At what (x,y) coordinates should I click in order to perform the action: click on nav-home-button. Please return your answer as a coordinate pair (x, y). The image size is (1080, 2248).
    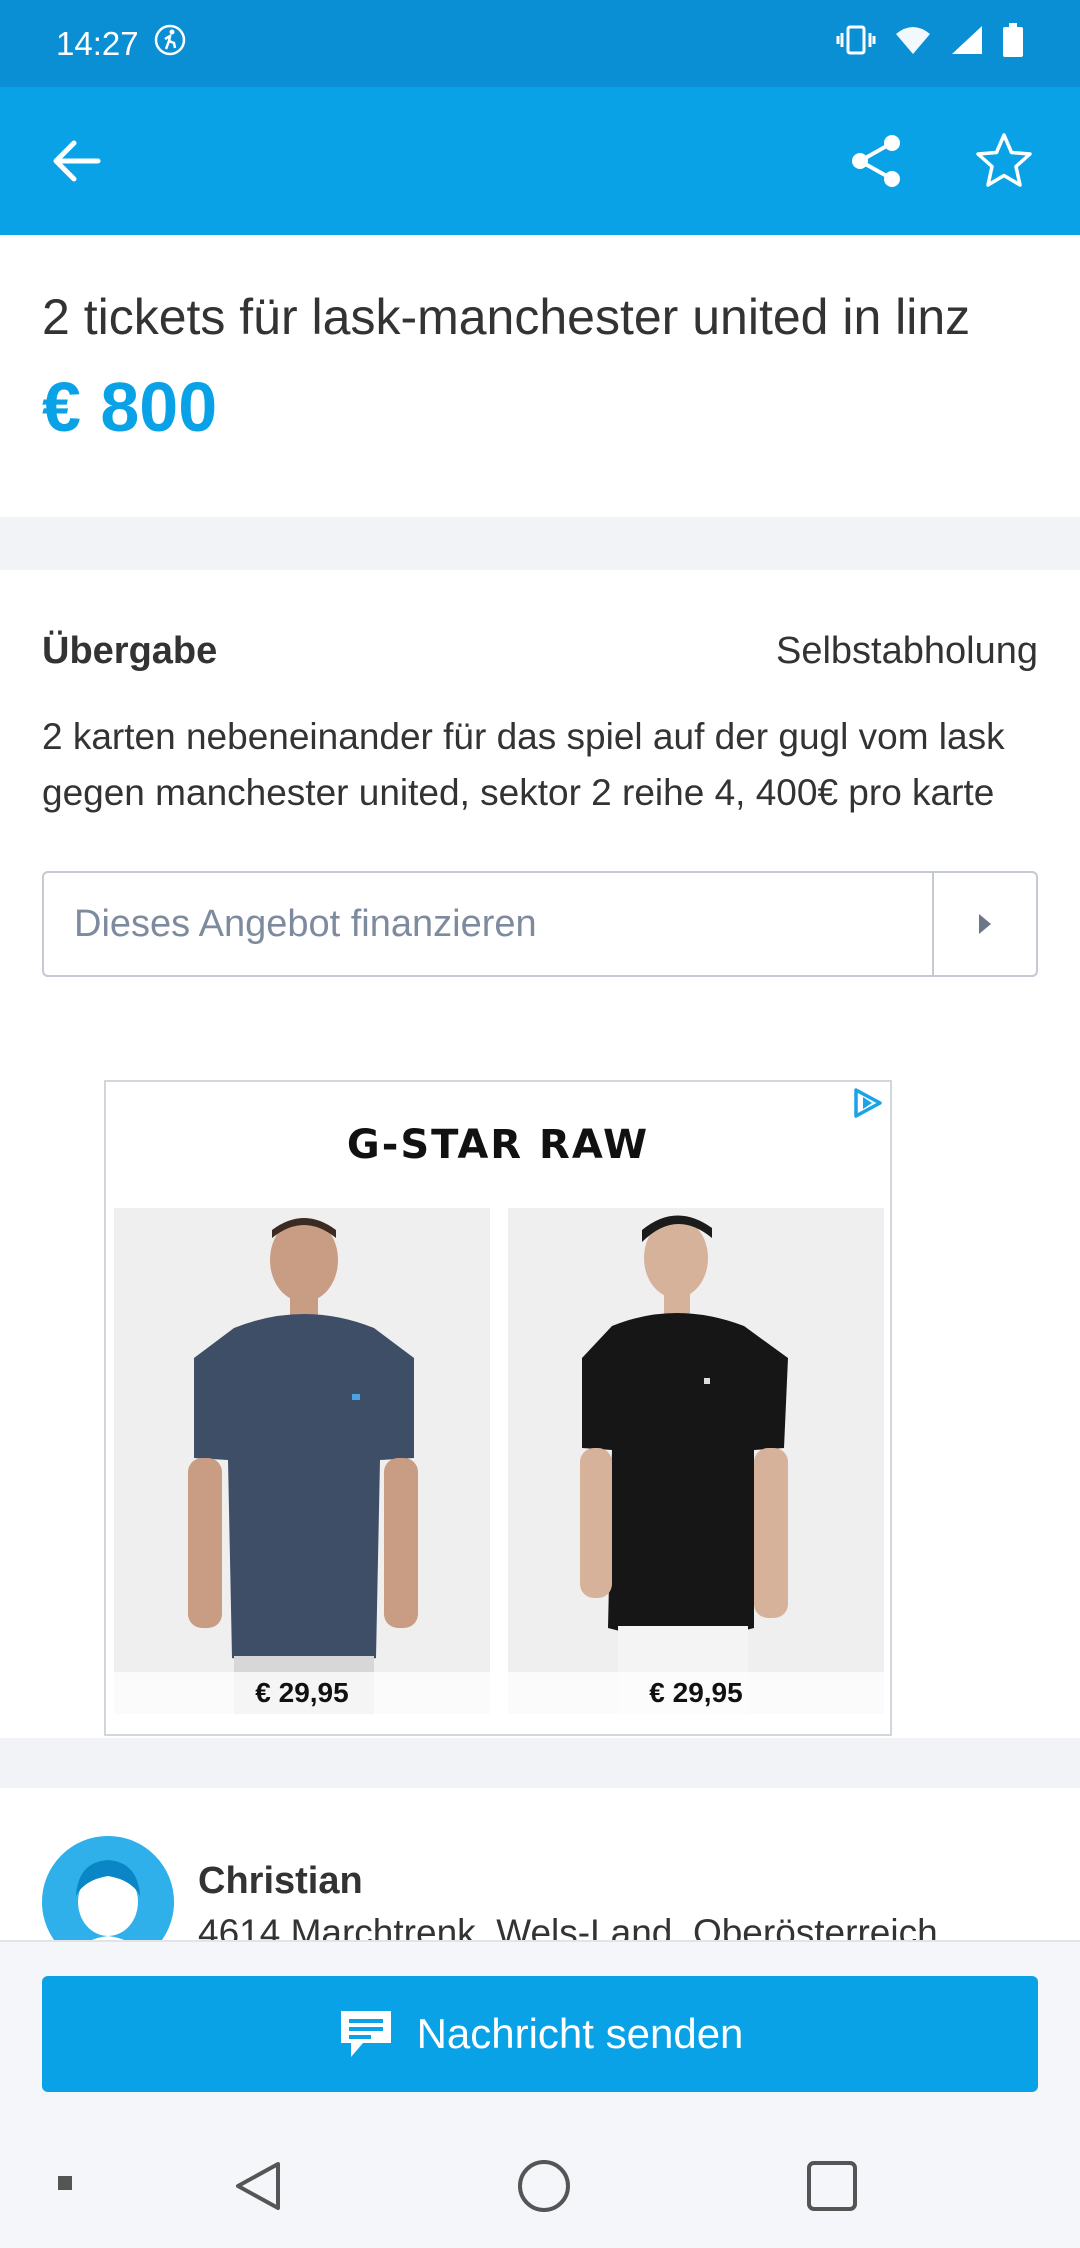
    Looking at the image, I should click on (544, 2188).